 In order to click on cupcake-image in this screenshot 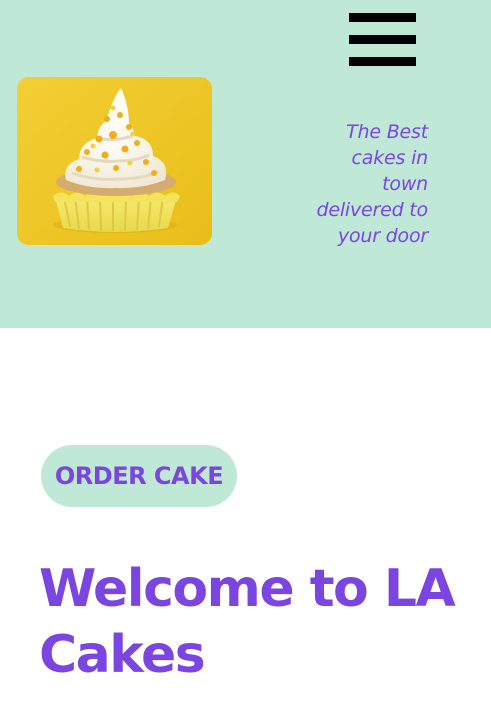, I will do `click(114, 161)`.